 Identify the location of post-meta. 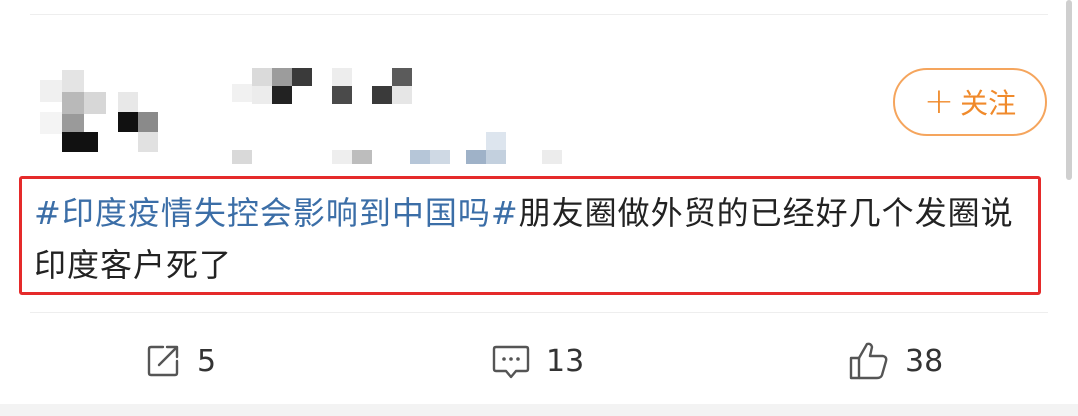
(402, 146).